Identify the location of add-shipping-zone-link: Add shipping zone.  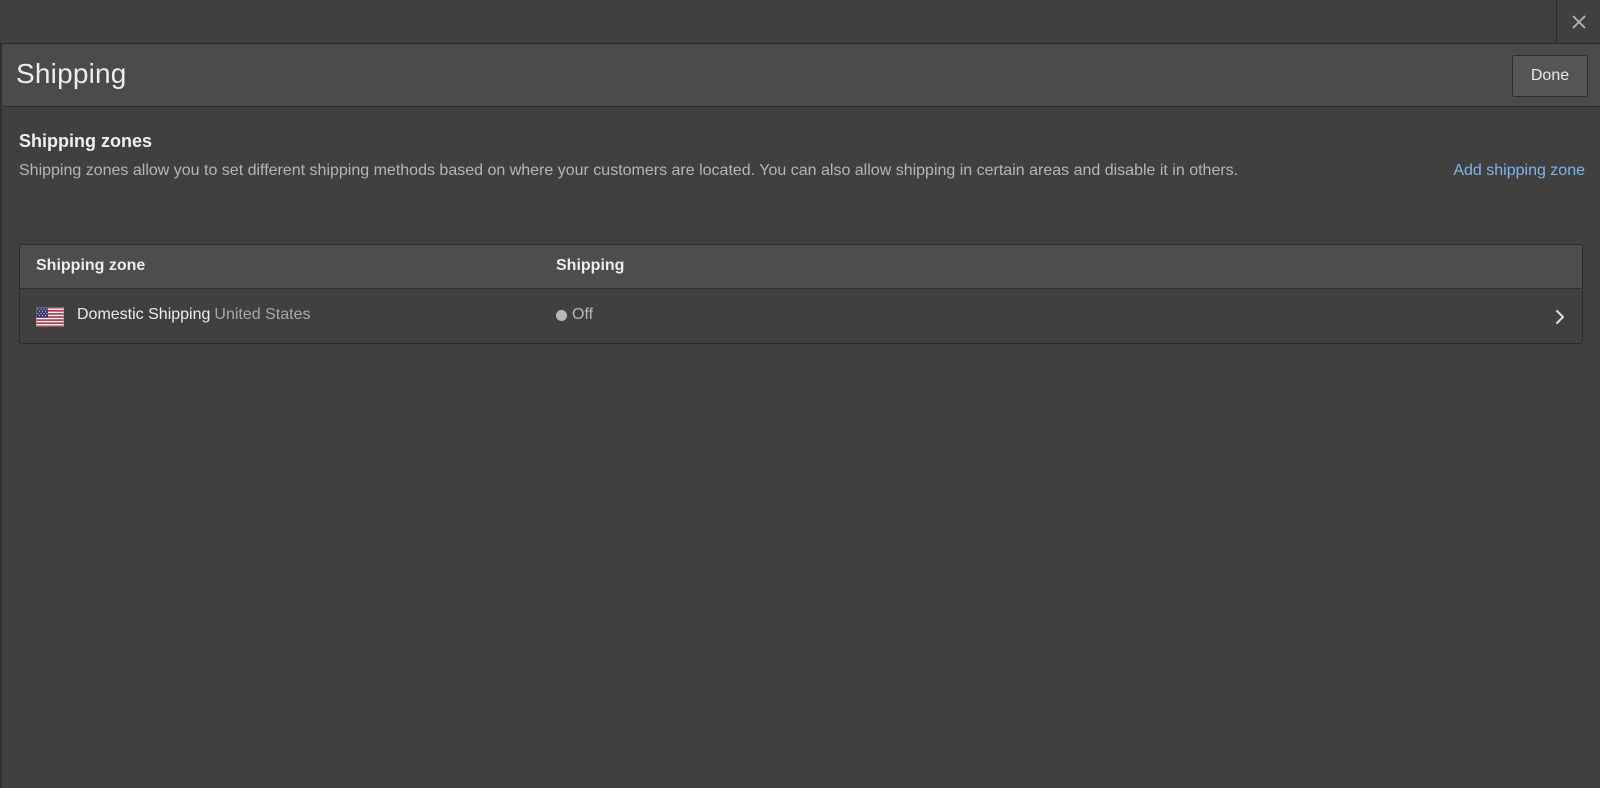
(1519, 171).